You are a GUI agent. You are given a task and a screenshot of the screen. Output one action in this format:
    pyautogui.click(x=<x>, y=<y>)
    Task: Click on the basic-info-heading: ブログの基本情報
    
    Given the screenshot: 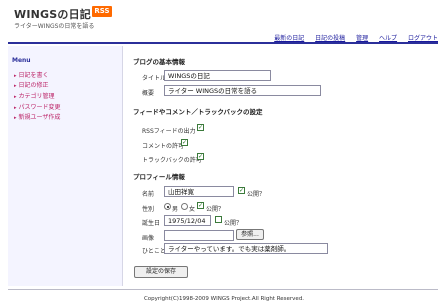 What is the action you would take?
    pyautogui.click(x=159, y=62)
    